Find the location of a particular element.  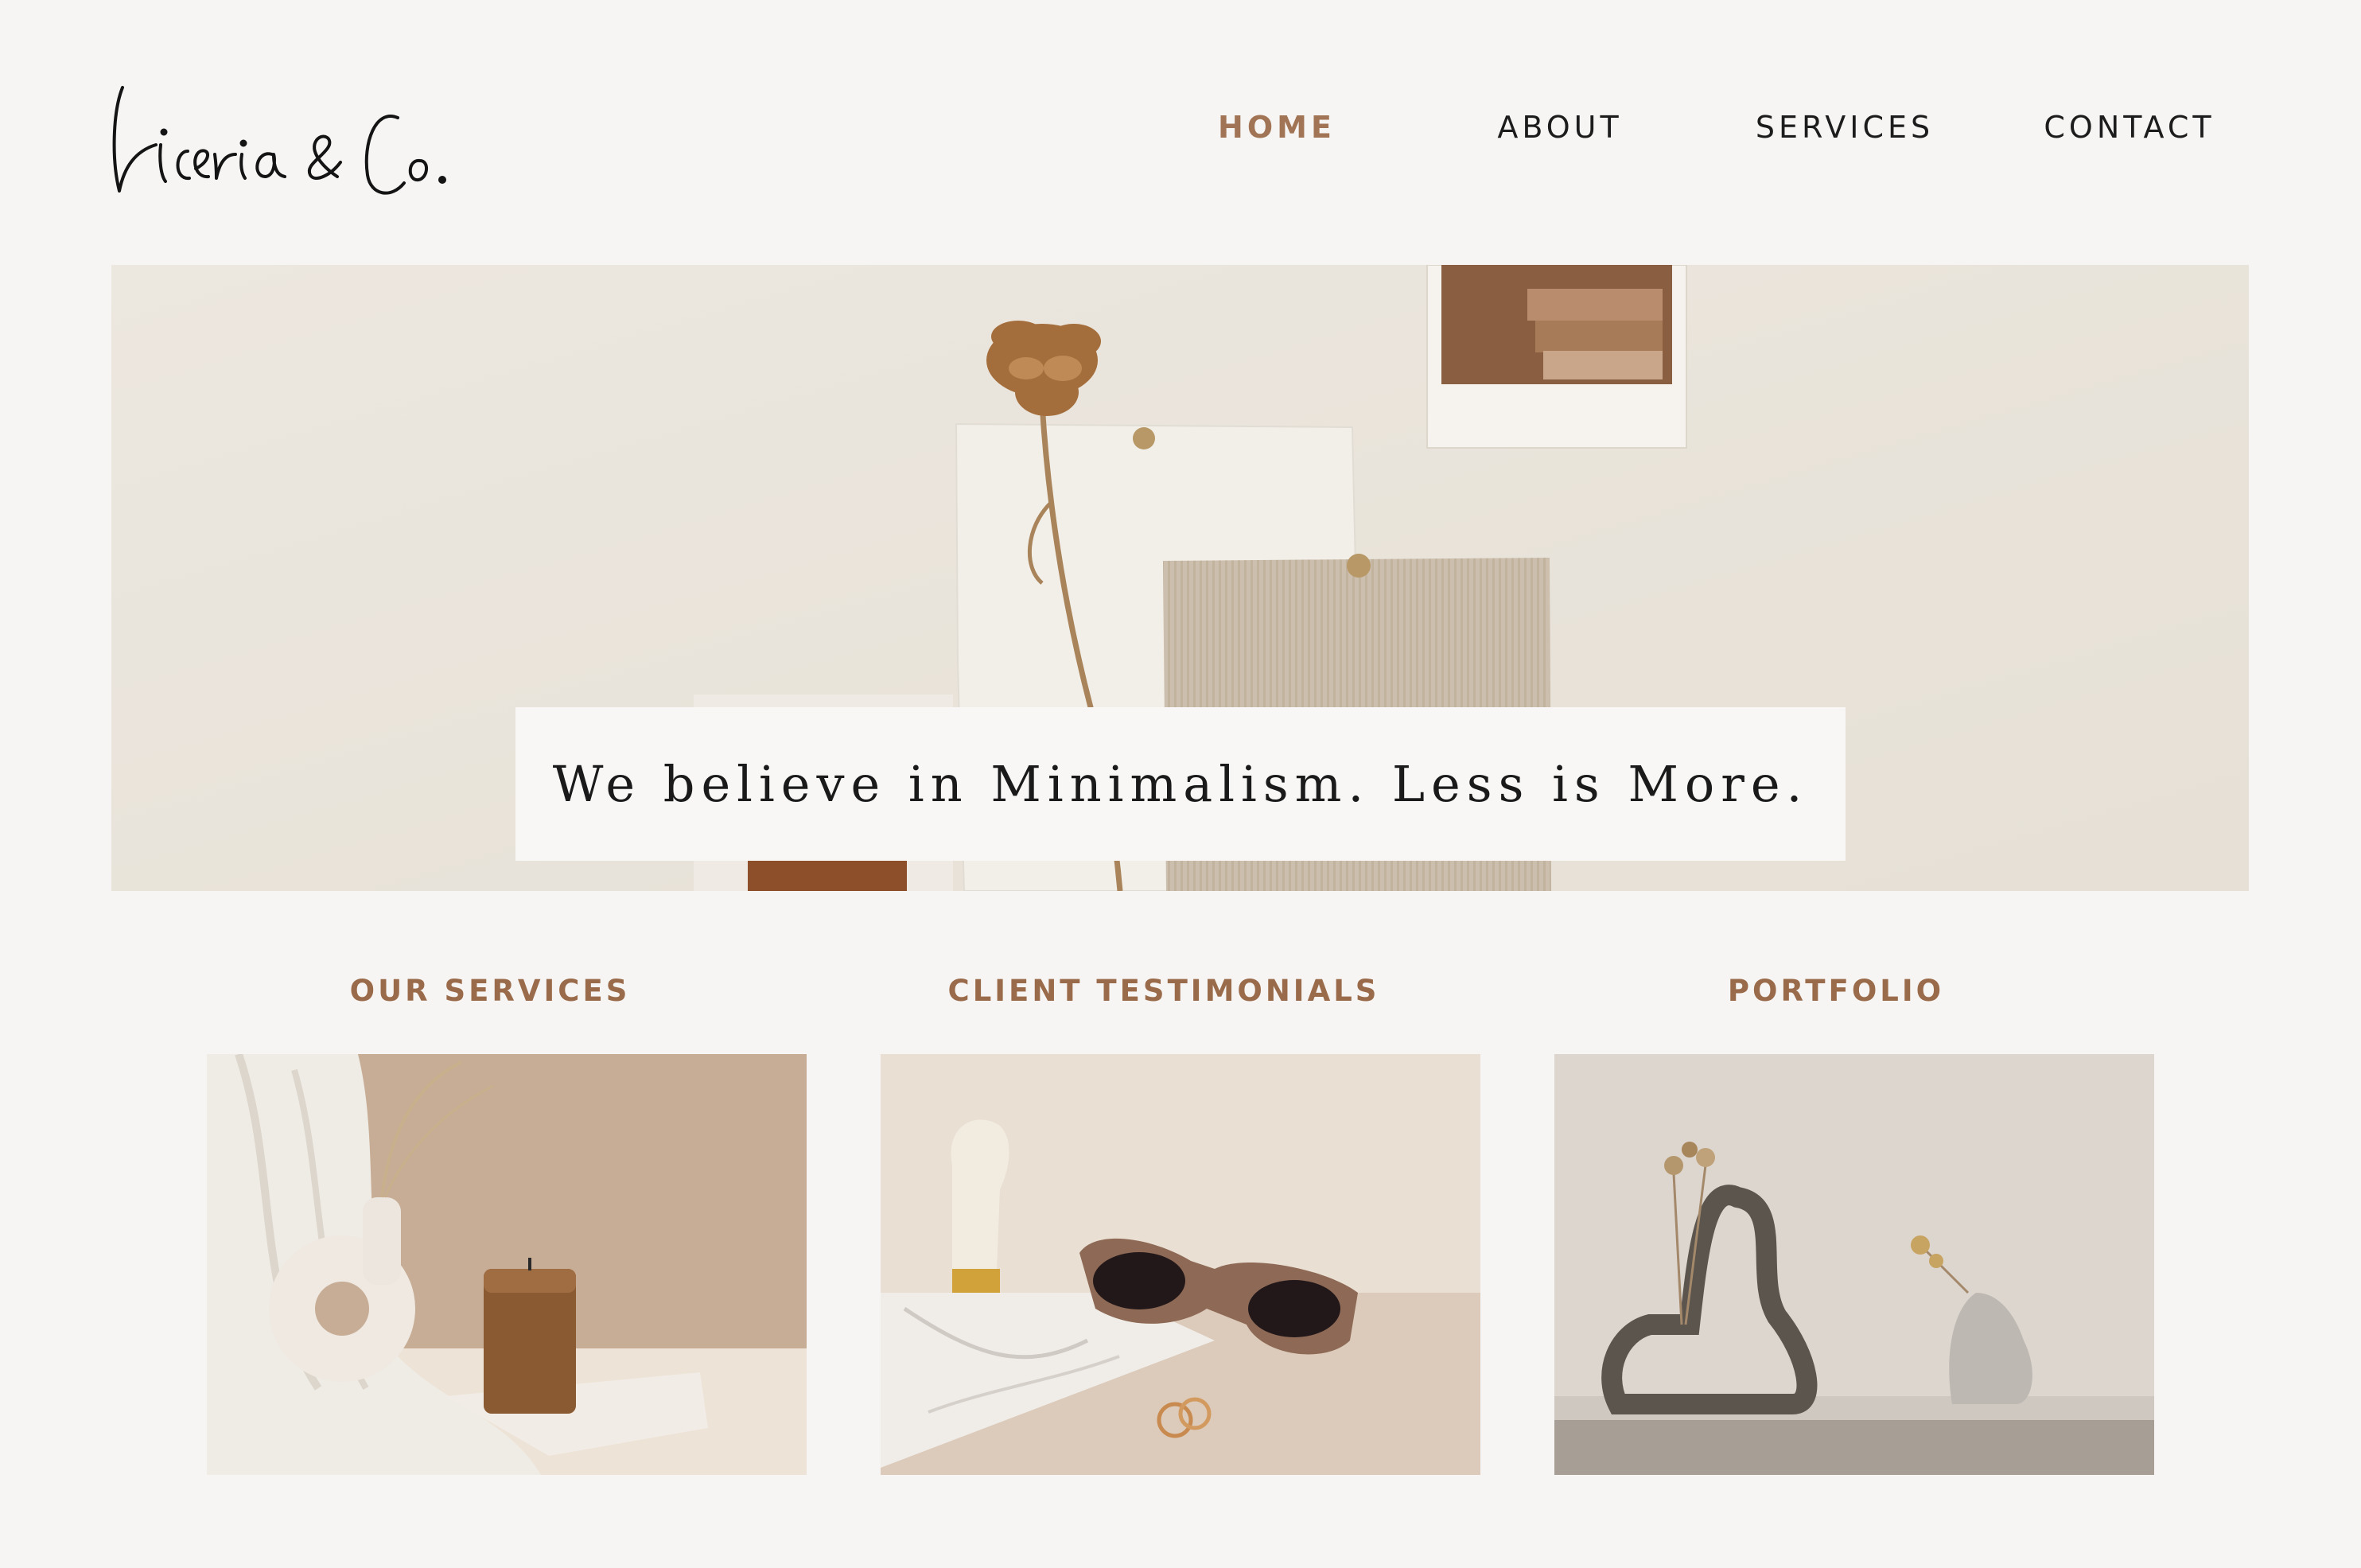

nav-about: ABOUT is located at coordinates (1560, 127).